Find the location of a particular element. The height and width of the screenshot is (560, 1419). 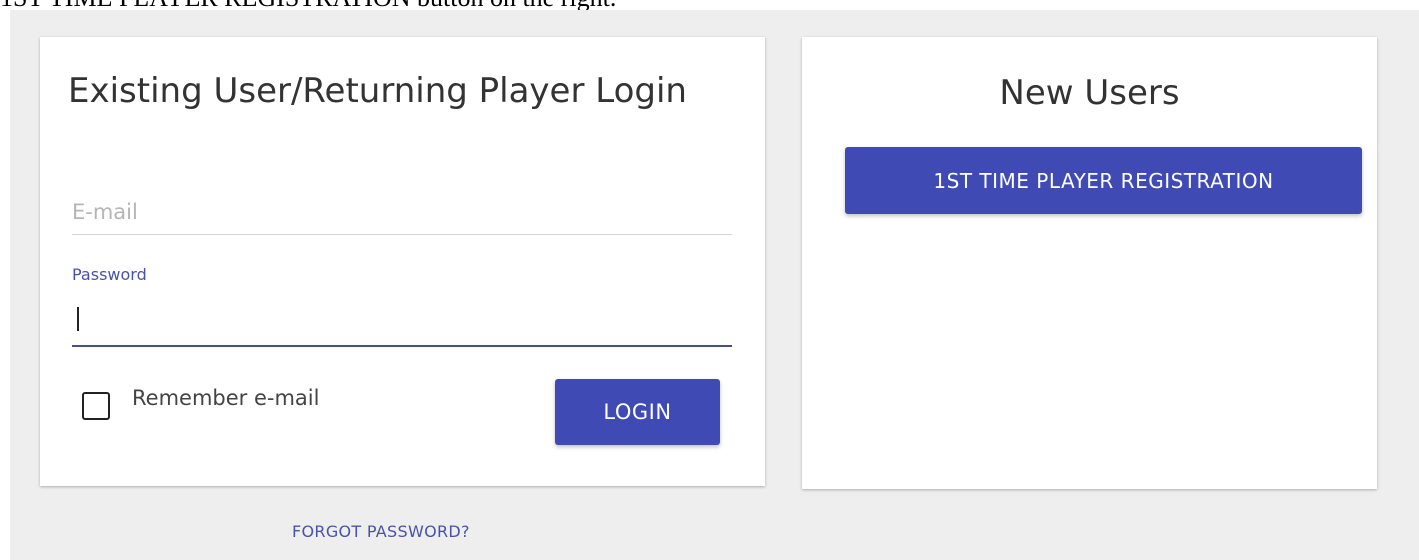

email-field is located at coordinates (402, 213).